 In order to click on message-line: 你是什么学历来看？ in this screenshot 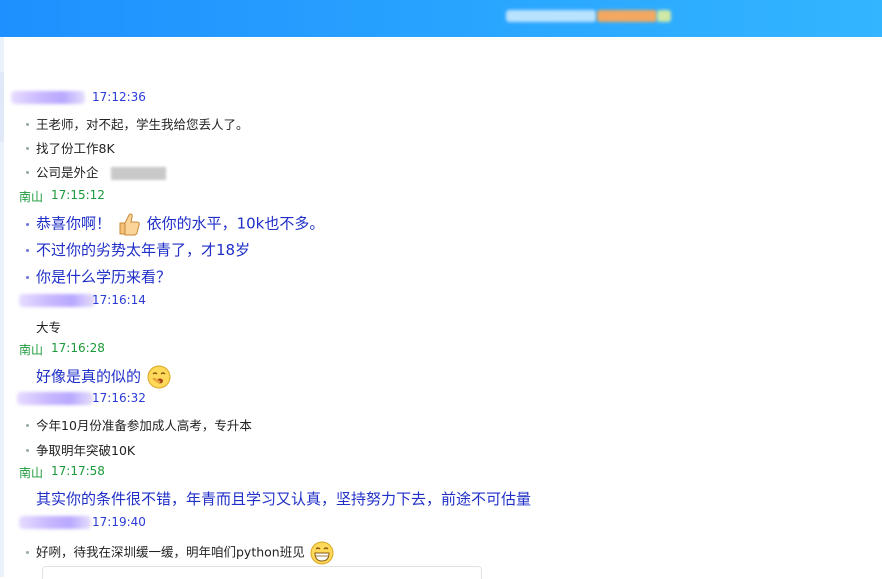, I will do `click(98, 276)`.